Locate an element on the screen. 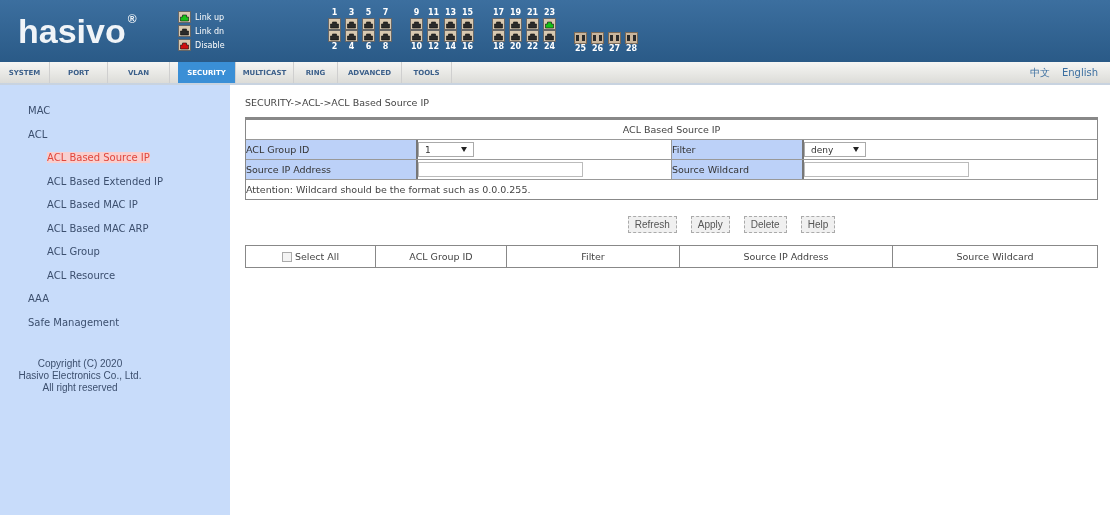 This screenshot has width=1110, height=515. port-number: 25 is located at coordinates (580, 49).